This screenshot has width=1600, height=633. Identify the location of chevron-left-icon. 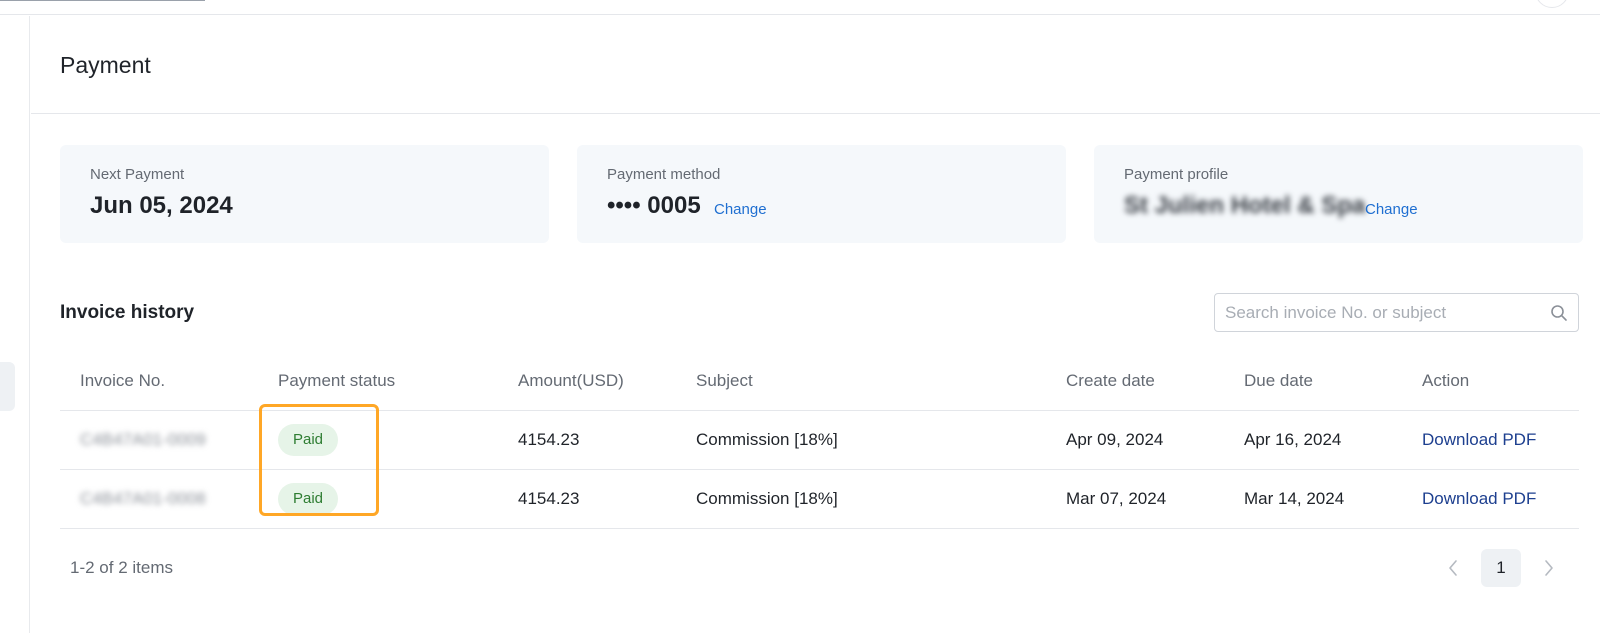
(1453, 567).